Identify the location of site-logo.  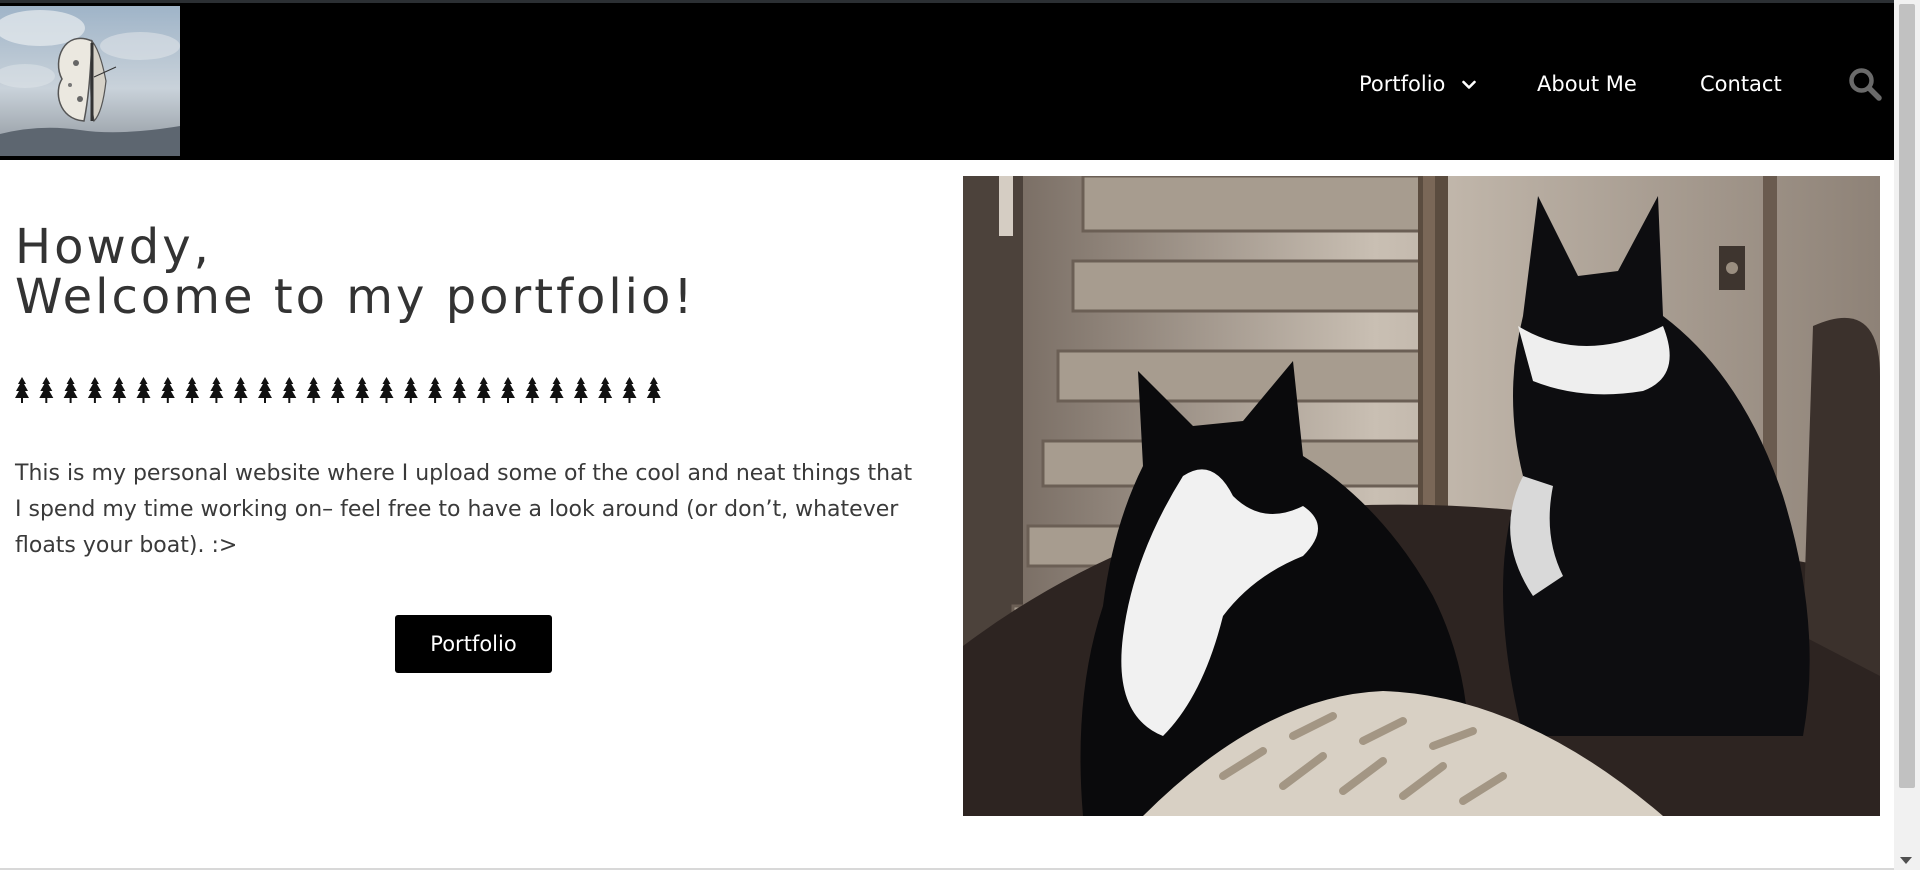
(90, 81).